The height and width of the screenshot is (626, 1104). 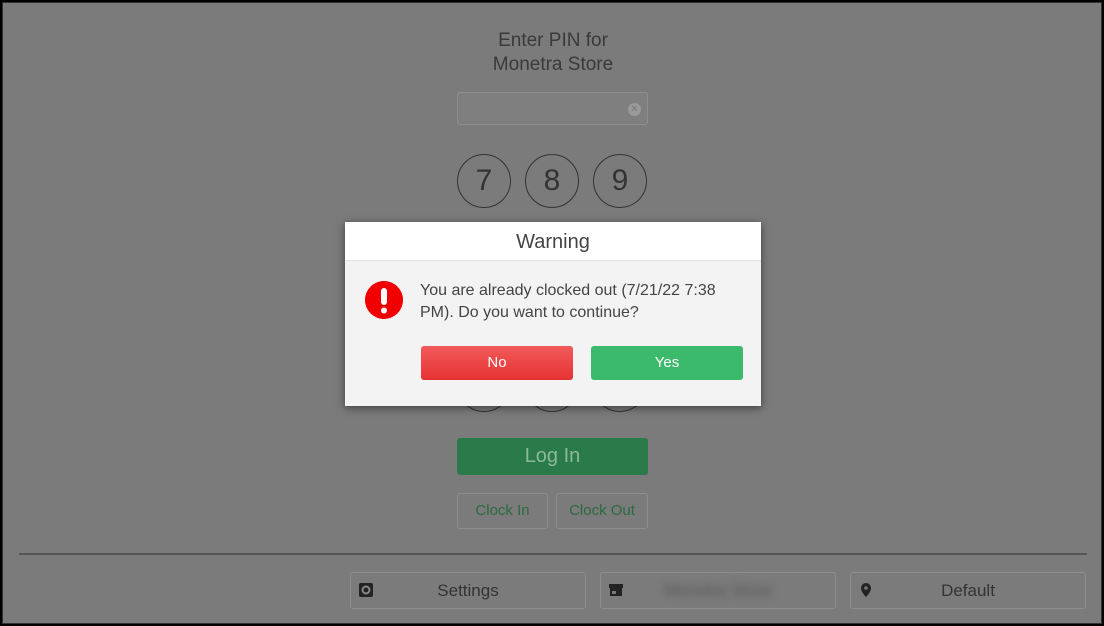 I want to click on pin-input: ✕, so click(x=552, y=108).